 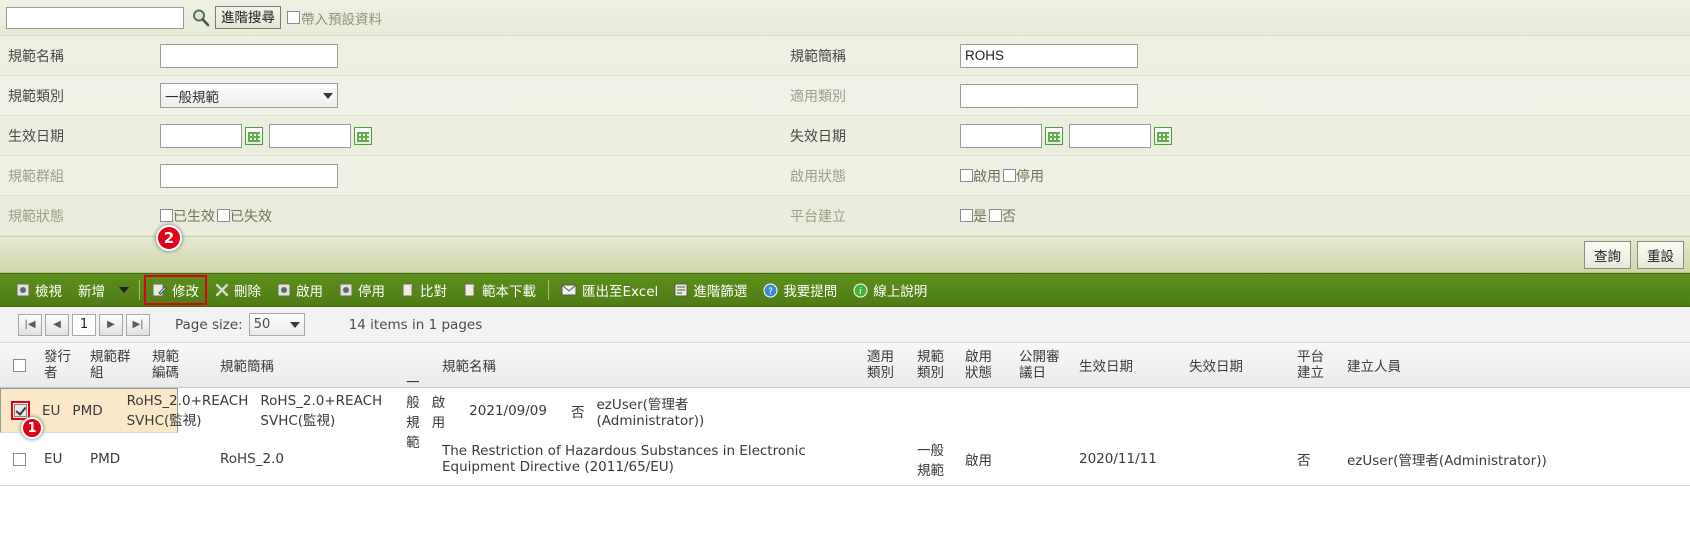 What do you see at coordinates (293, 17) in the screenshot?
I see `checkbox-box` at bounding box center [293, 17].